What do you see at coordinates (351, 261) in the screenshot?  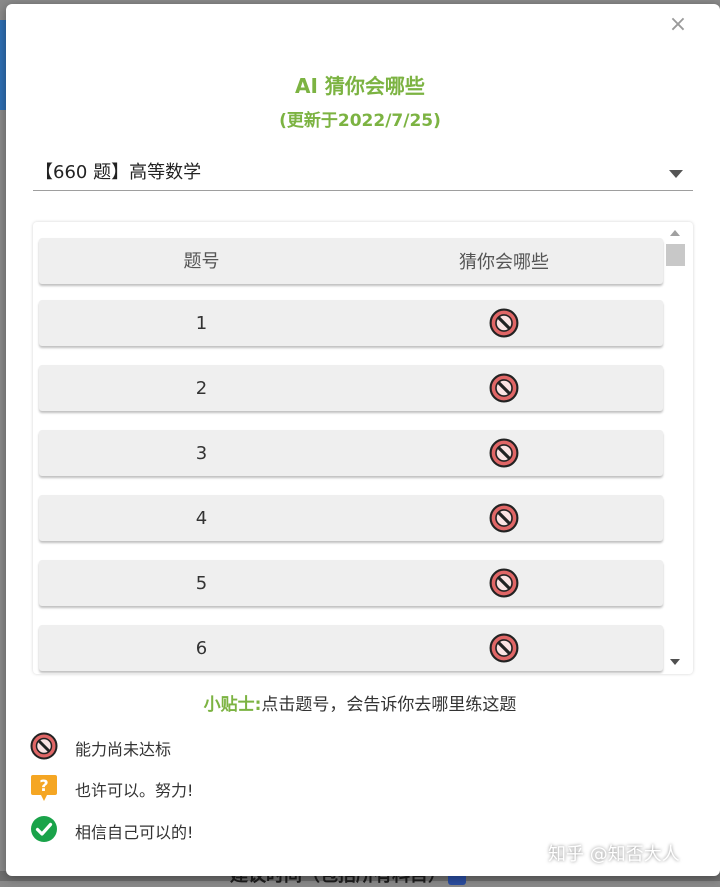 I see `table-header-row: 题号 猜你会哪些` at bounding box center [351, 261].